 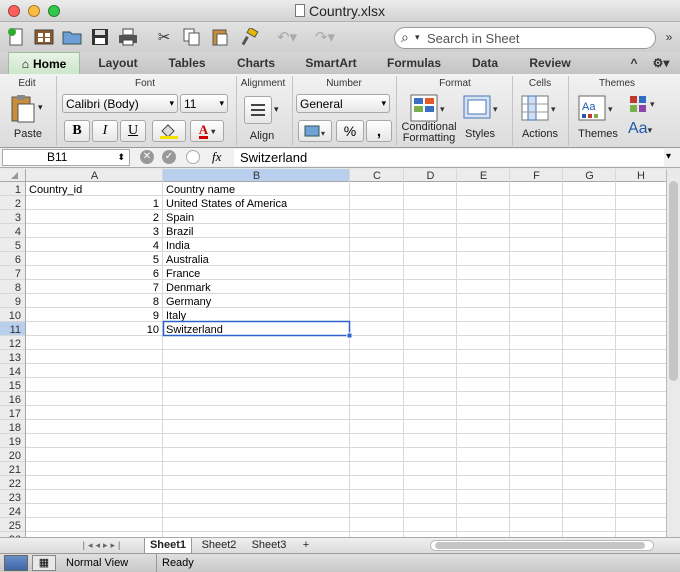 I want to click on row-header-6: 6, so click(x=18, y=260).